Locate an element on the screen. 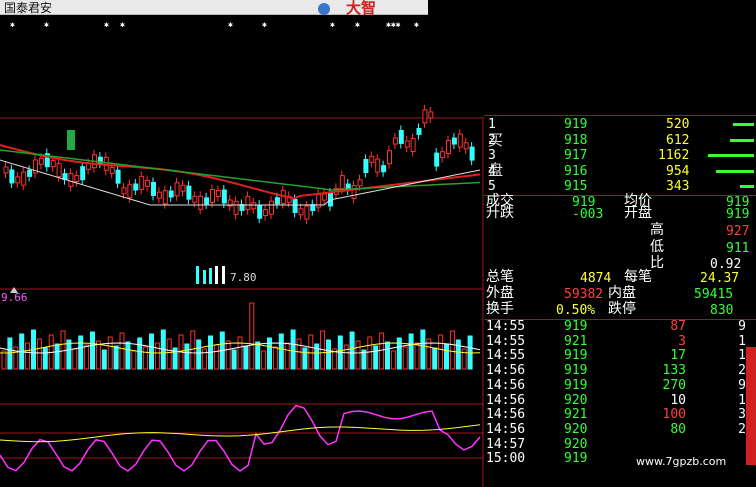 The image size is (756, 487). order-book-volume: 520 is located at coordinates (677, 125).